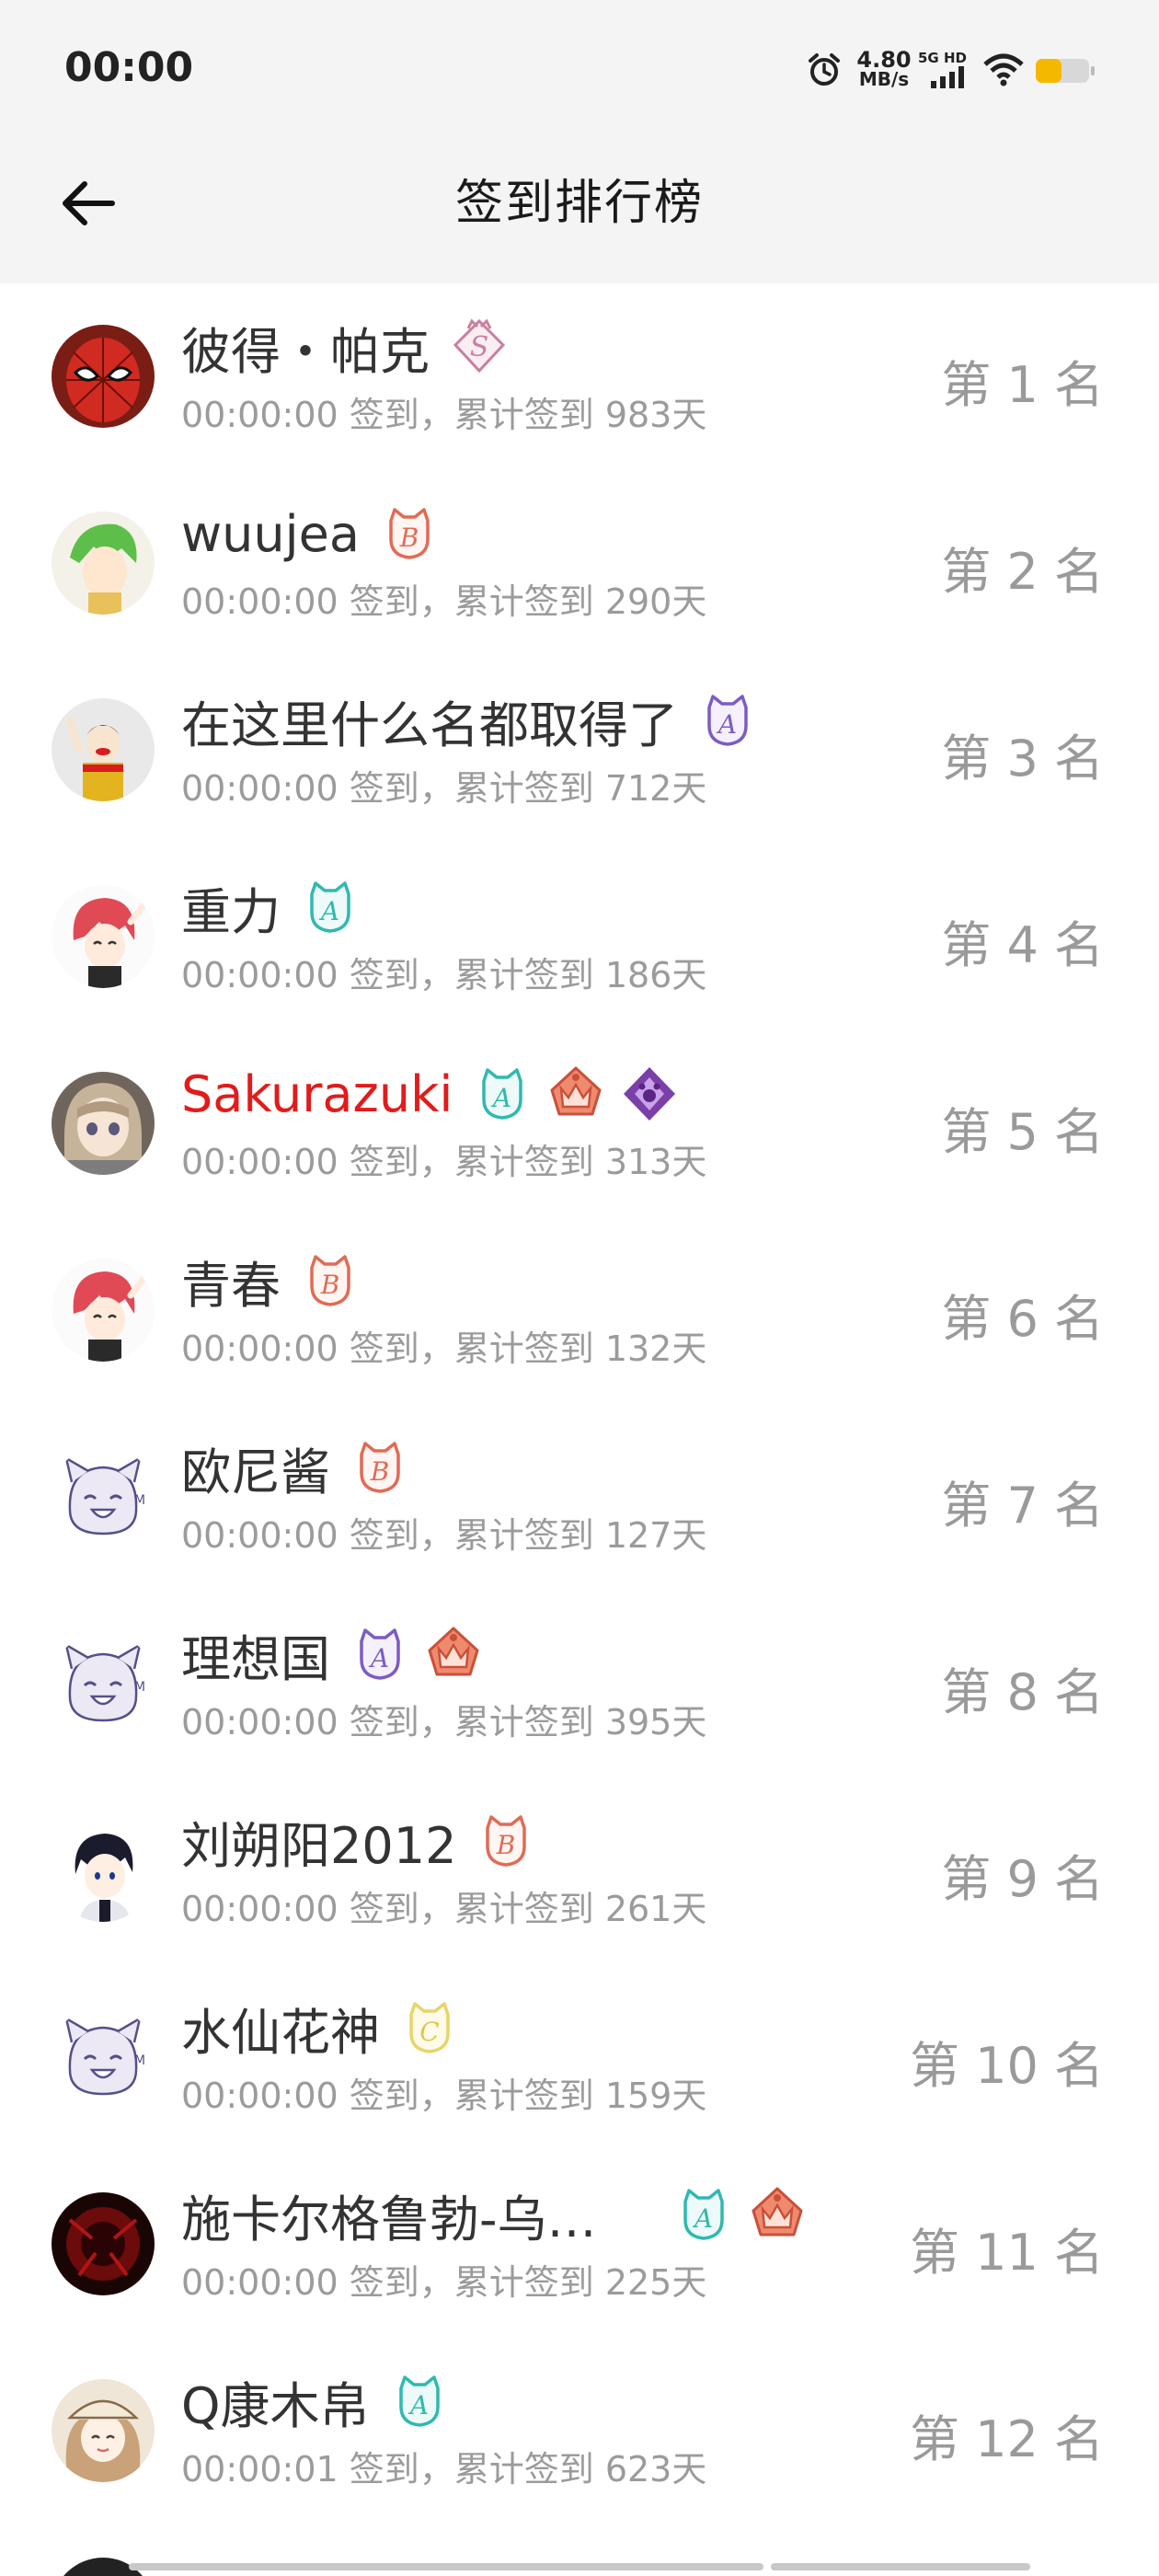 The height and width of the screenshot is (2576, 1159). I want to click on rank-label: 第 9 名, so click(1022, 1879).